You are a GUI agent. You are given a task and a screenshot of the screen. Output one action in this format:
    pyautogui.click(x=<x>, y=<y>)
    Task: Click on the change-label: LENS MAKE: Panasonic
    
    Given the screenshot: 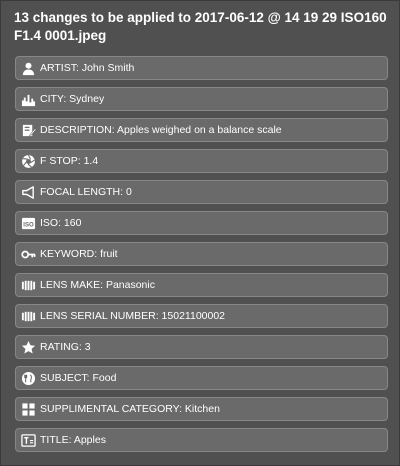 What is the action you would take?
    pyautogui.click(x=97, y=285)
    